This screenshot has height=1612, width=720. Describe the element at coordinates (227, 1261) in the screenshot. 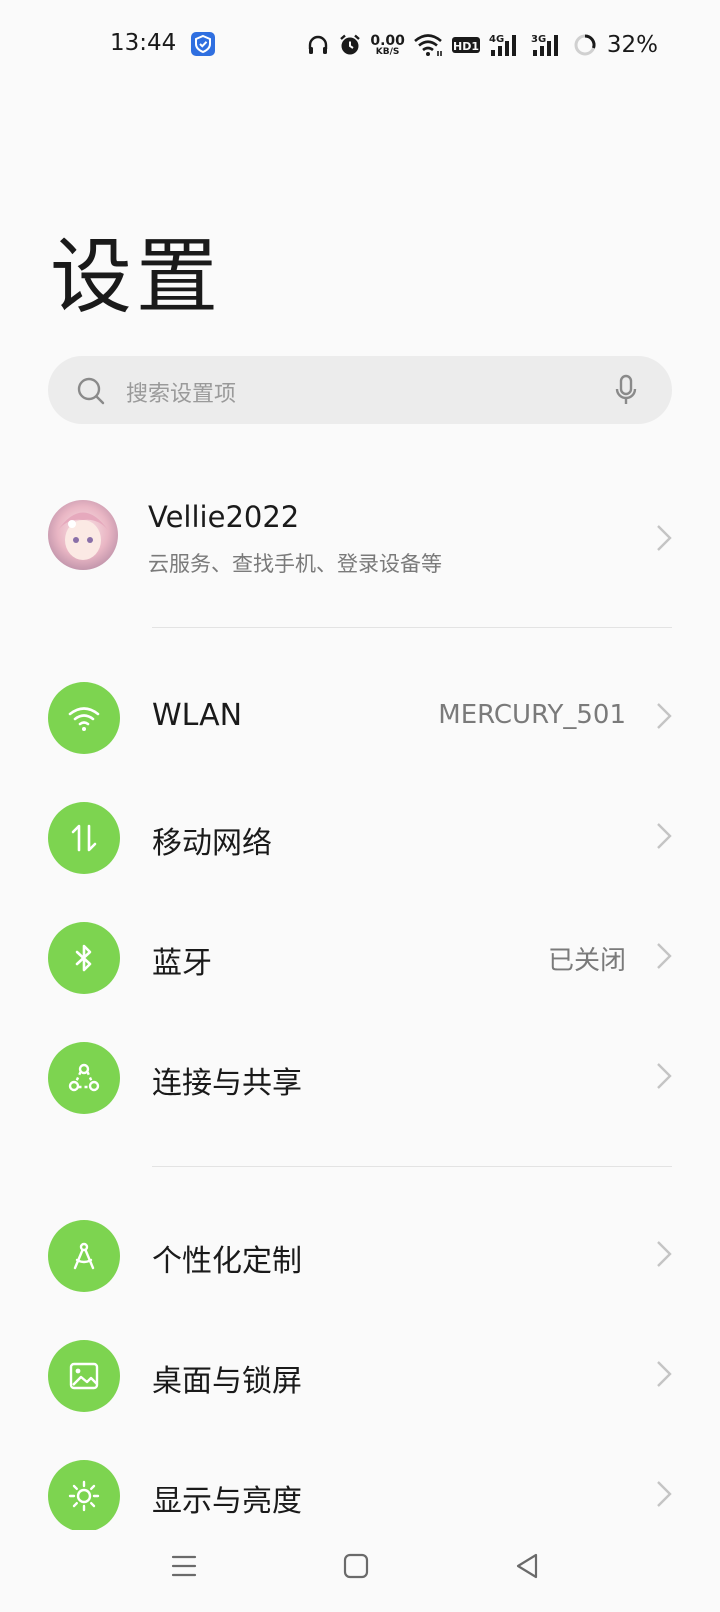

I see `settings-item-label: 个性化定制` at that location.